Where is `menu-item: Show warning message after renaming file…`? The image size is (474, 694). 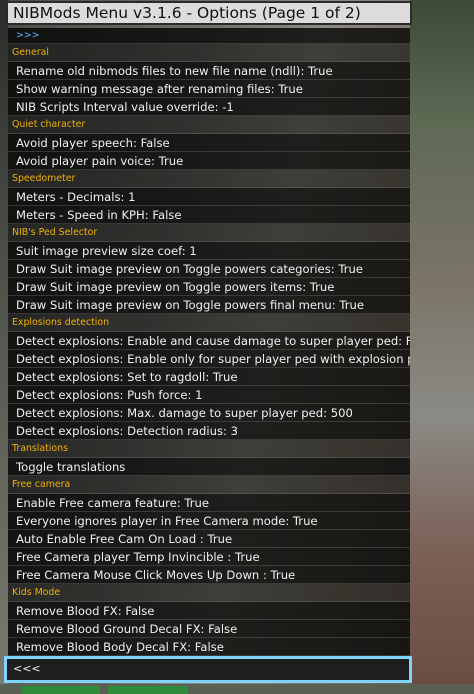 menu-item: Show warning message after renaming file… is located at coordinates (209, 89).